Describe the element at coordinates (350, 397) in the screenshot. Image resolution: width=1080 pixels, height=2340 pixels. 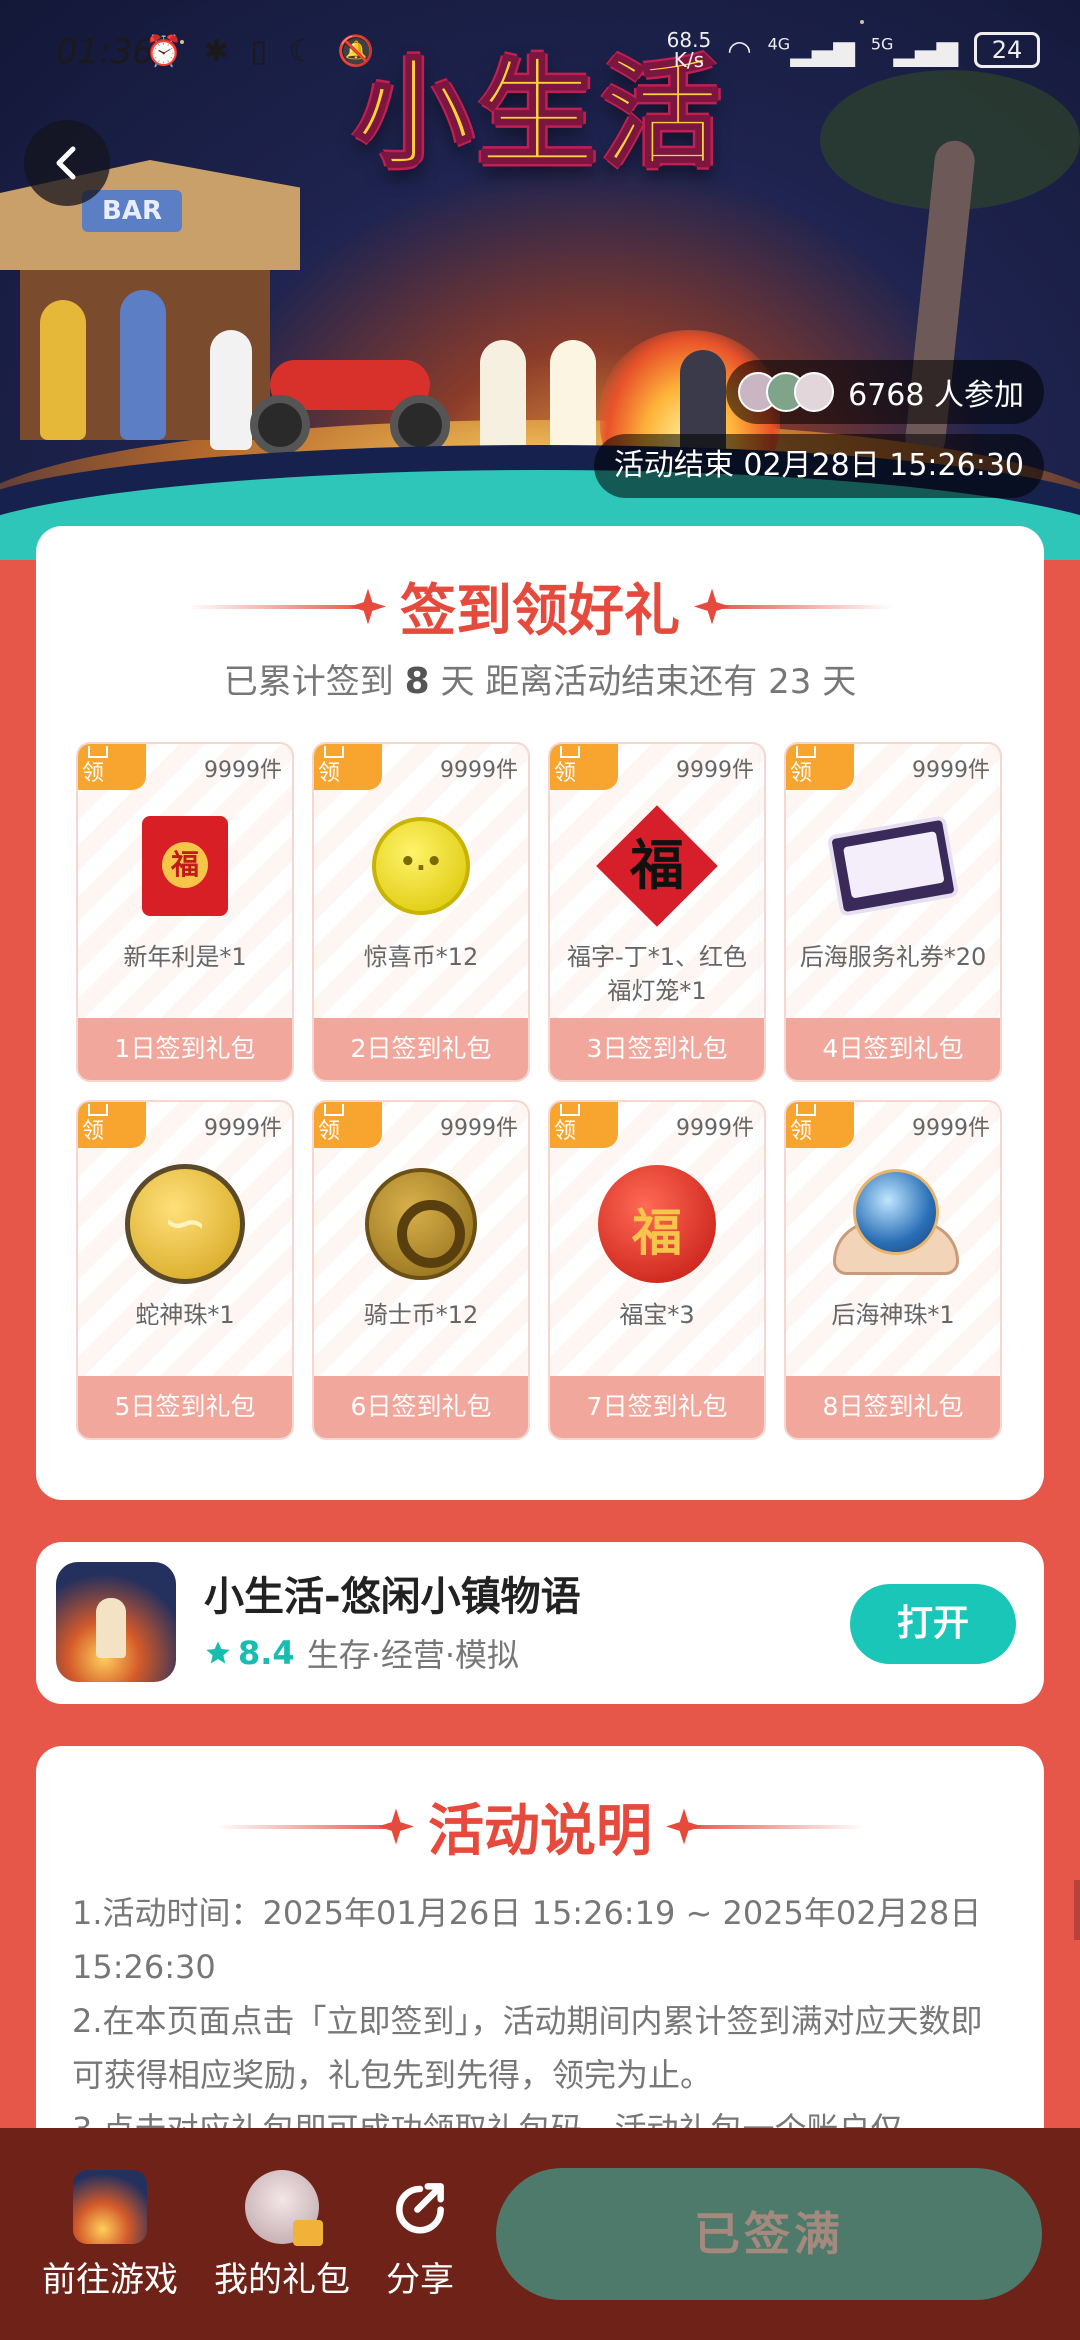
I see `motorcycle-illustration` at that location.